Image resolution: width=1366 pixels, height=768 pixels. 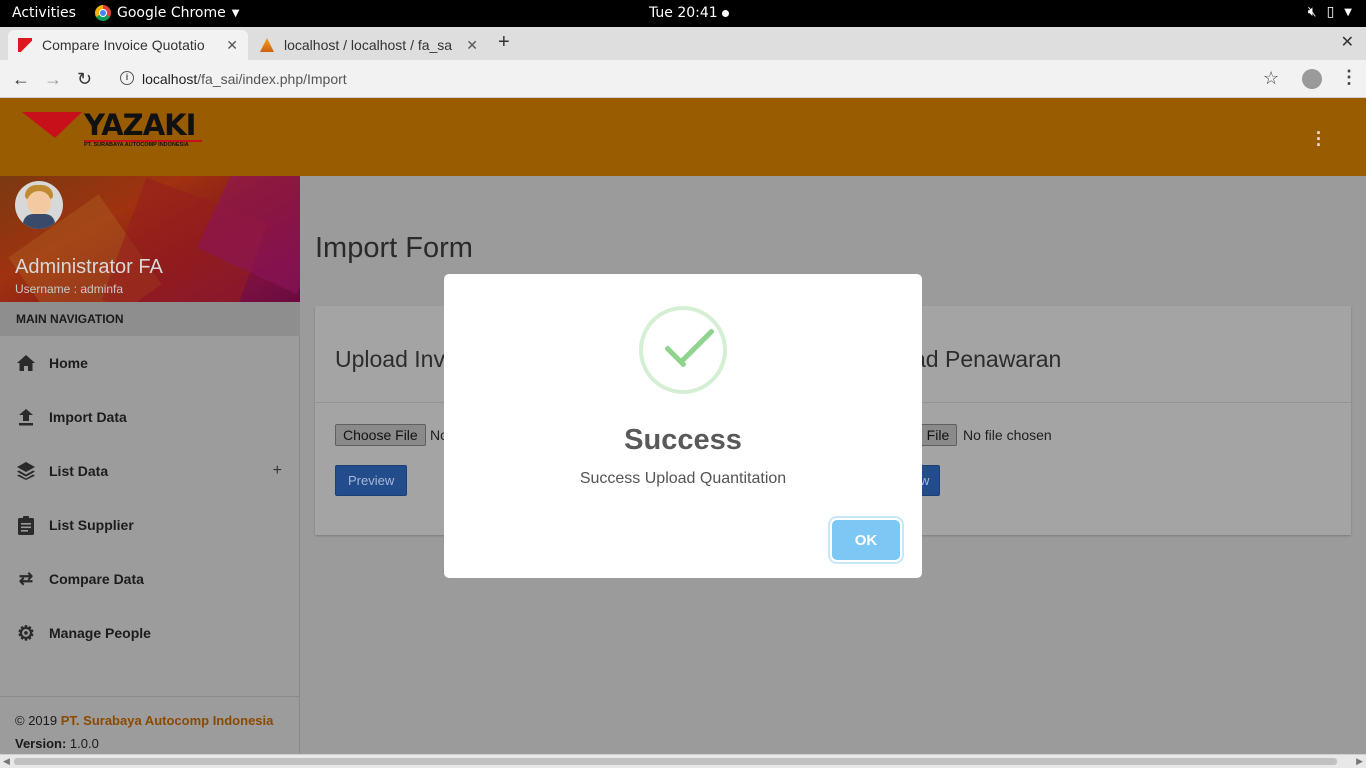 What do you see at coordinates (6, 761) in the screenshot?
I see `scroll-left-icon: ◀` at bounding box center [6, 761].